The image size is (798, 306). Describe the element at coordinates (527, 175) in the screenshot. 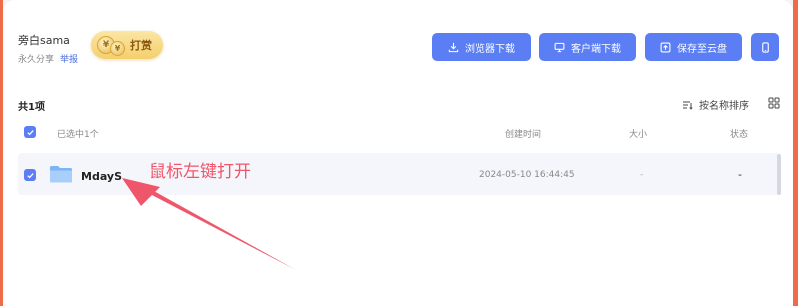

I see `file-created-time: 2024-05-10 16:44:45` at that location.